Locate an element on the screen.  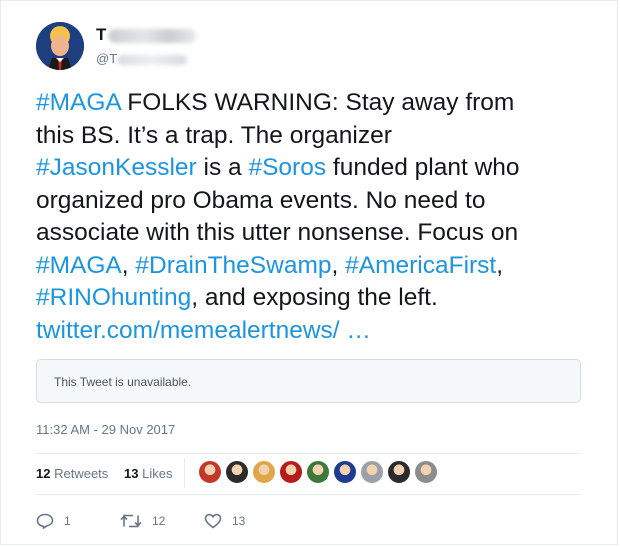
user-handle: @T is located at coordinates (146, 58).